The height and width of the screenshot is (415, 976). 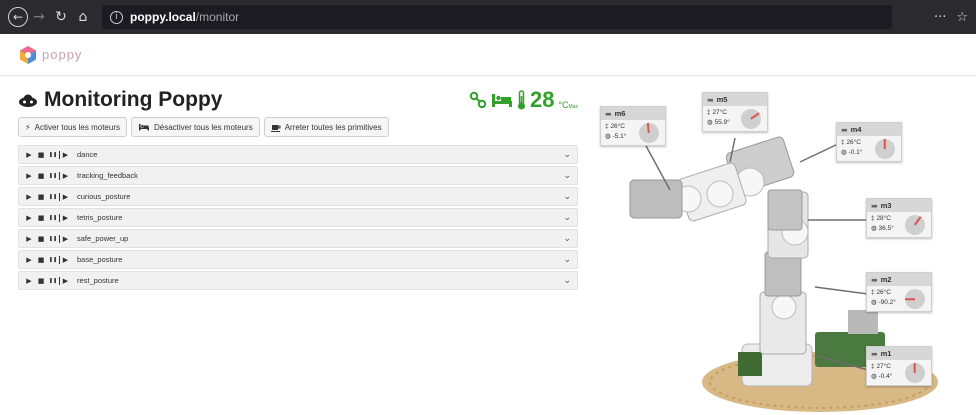 I want to click on bookmark-star-icon: ☆, so click(x=962, y=17).